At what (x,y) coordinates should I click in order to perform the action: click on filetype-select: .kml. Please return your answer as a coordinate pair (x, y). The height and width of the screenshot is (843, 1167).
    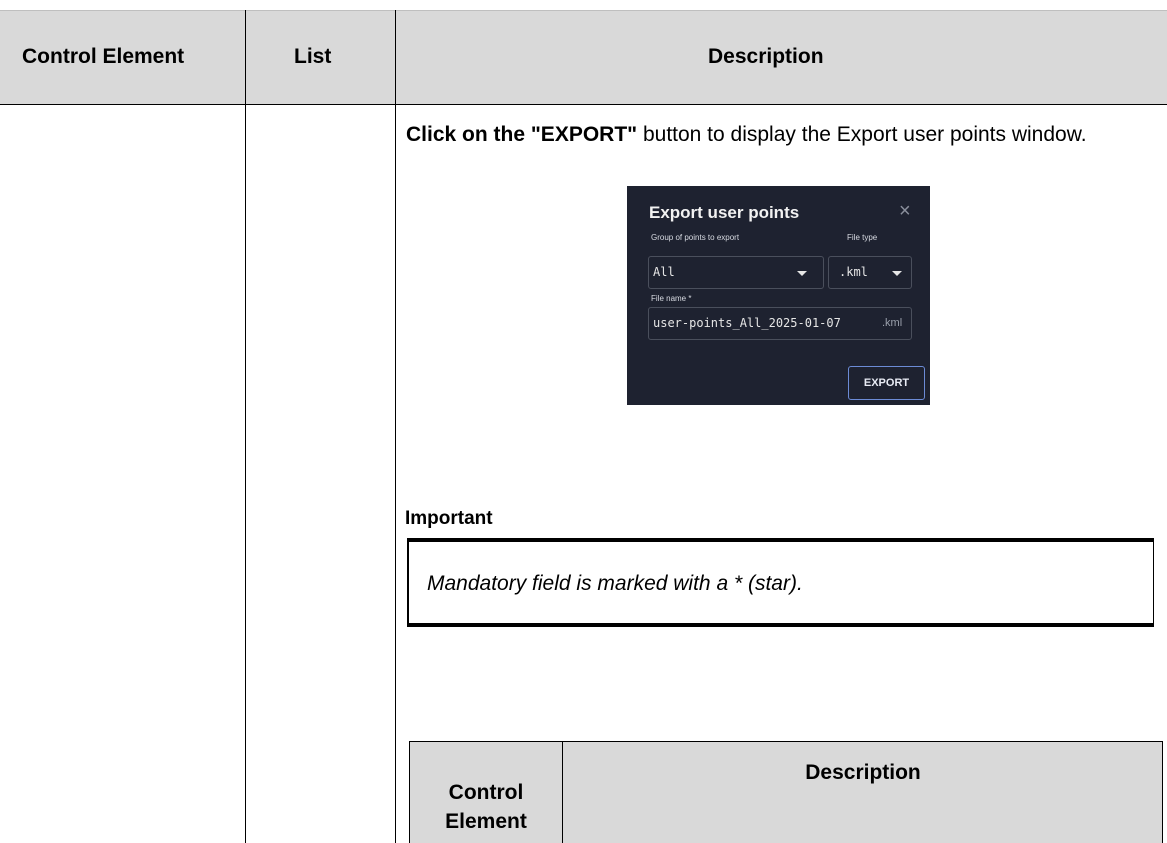
    Looking at the image, I should click on (870, 272).